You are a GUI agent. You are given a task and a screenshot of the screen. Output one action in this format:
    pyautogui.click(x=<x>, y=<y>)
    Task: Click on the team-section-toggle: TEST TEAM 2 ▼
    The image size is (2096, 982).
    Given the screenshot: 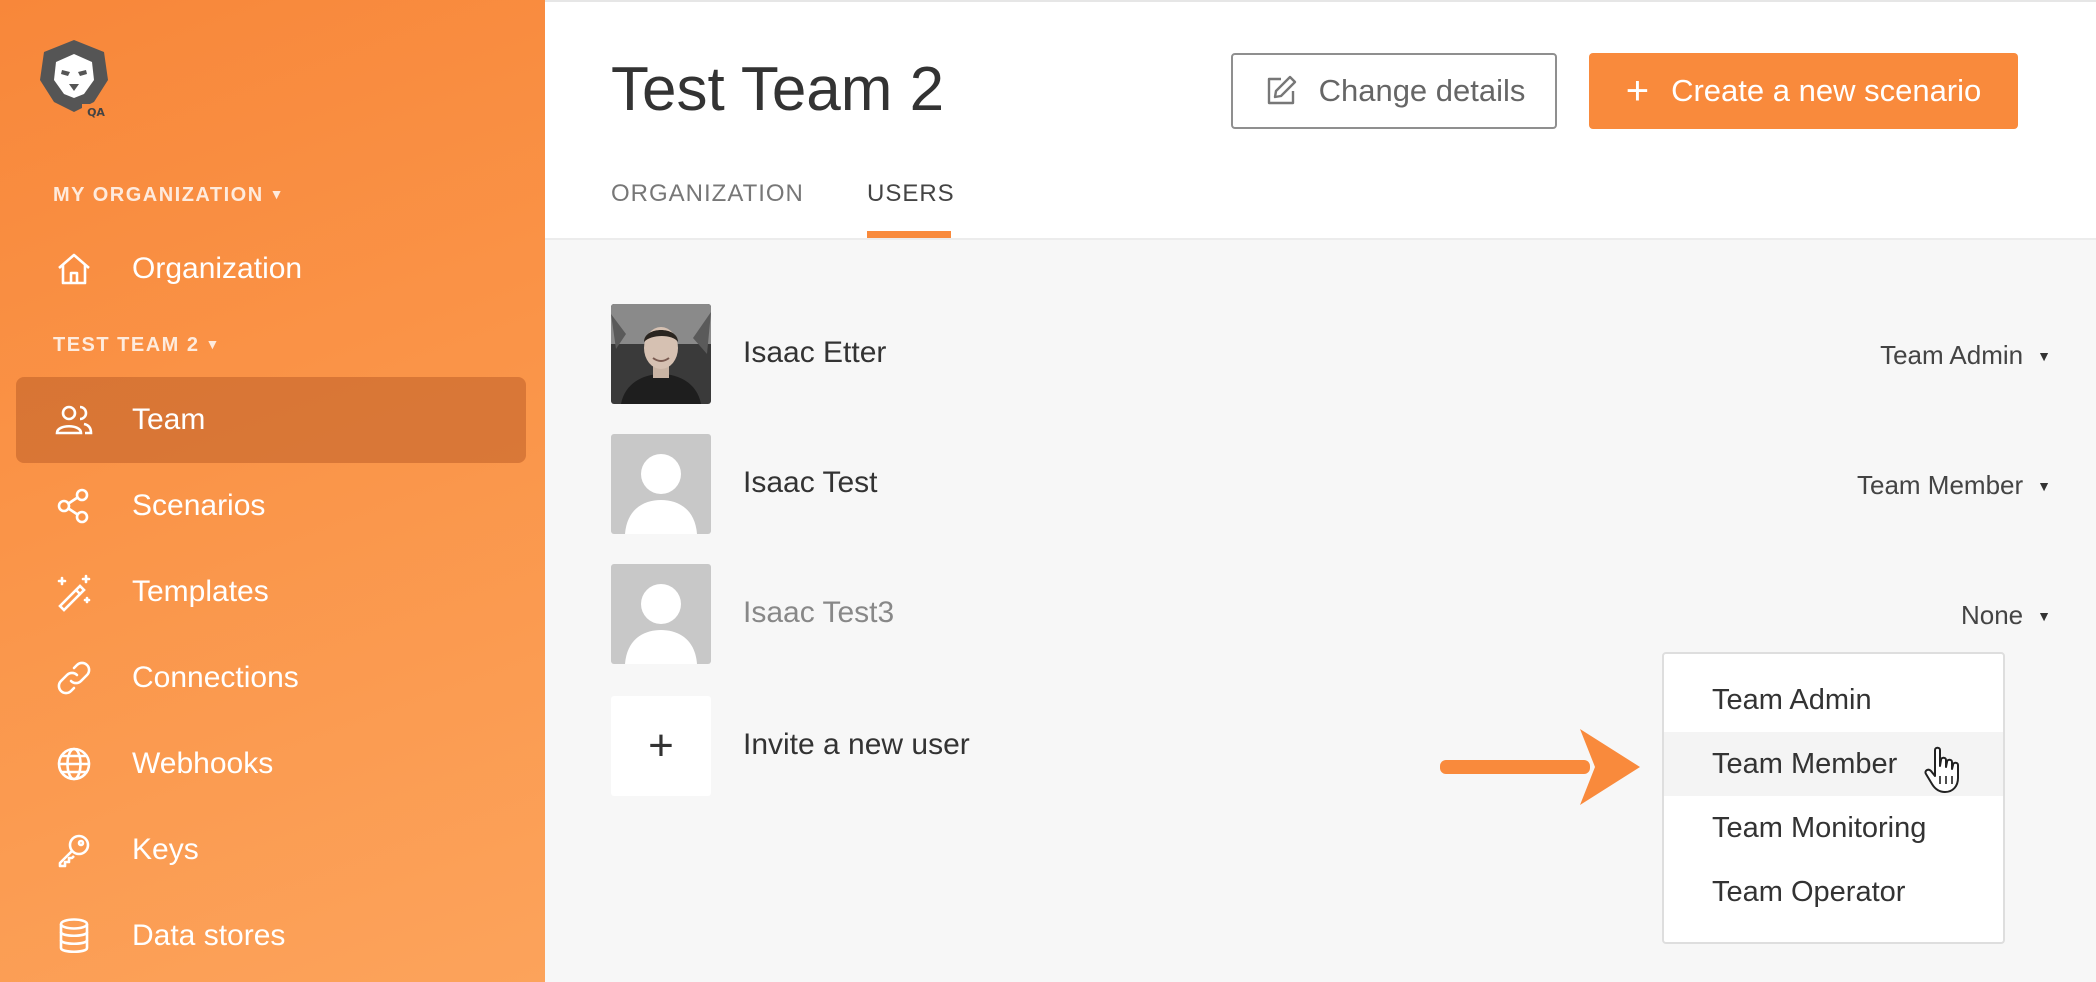 What is the action you would take?
    pyautogui.click(x=137, y=345)
    